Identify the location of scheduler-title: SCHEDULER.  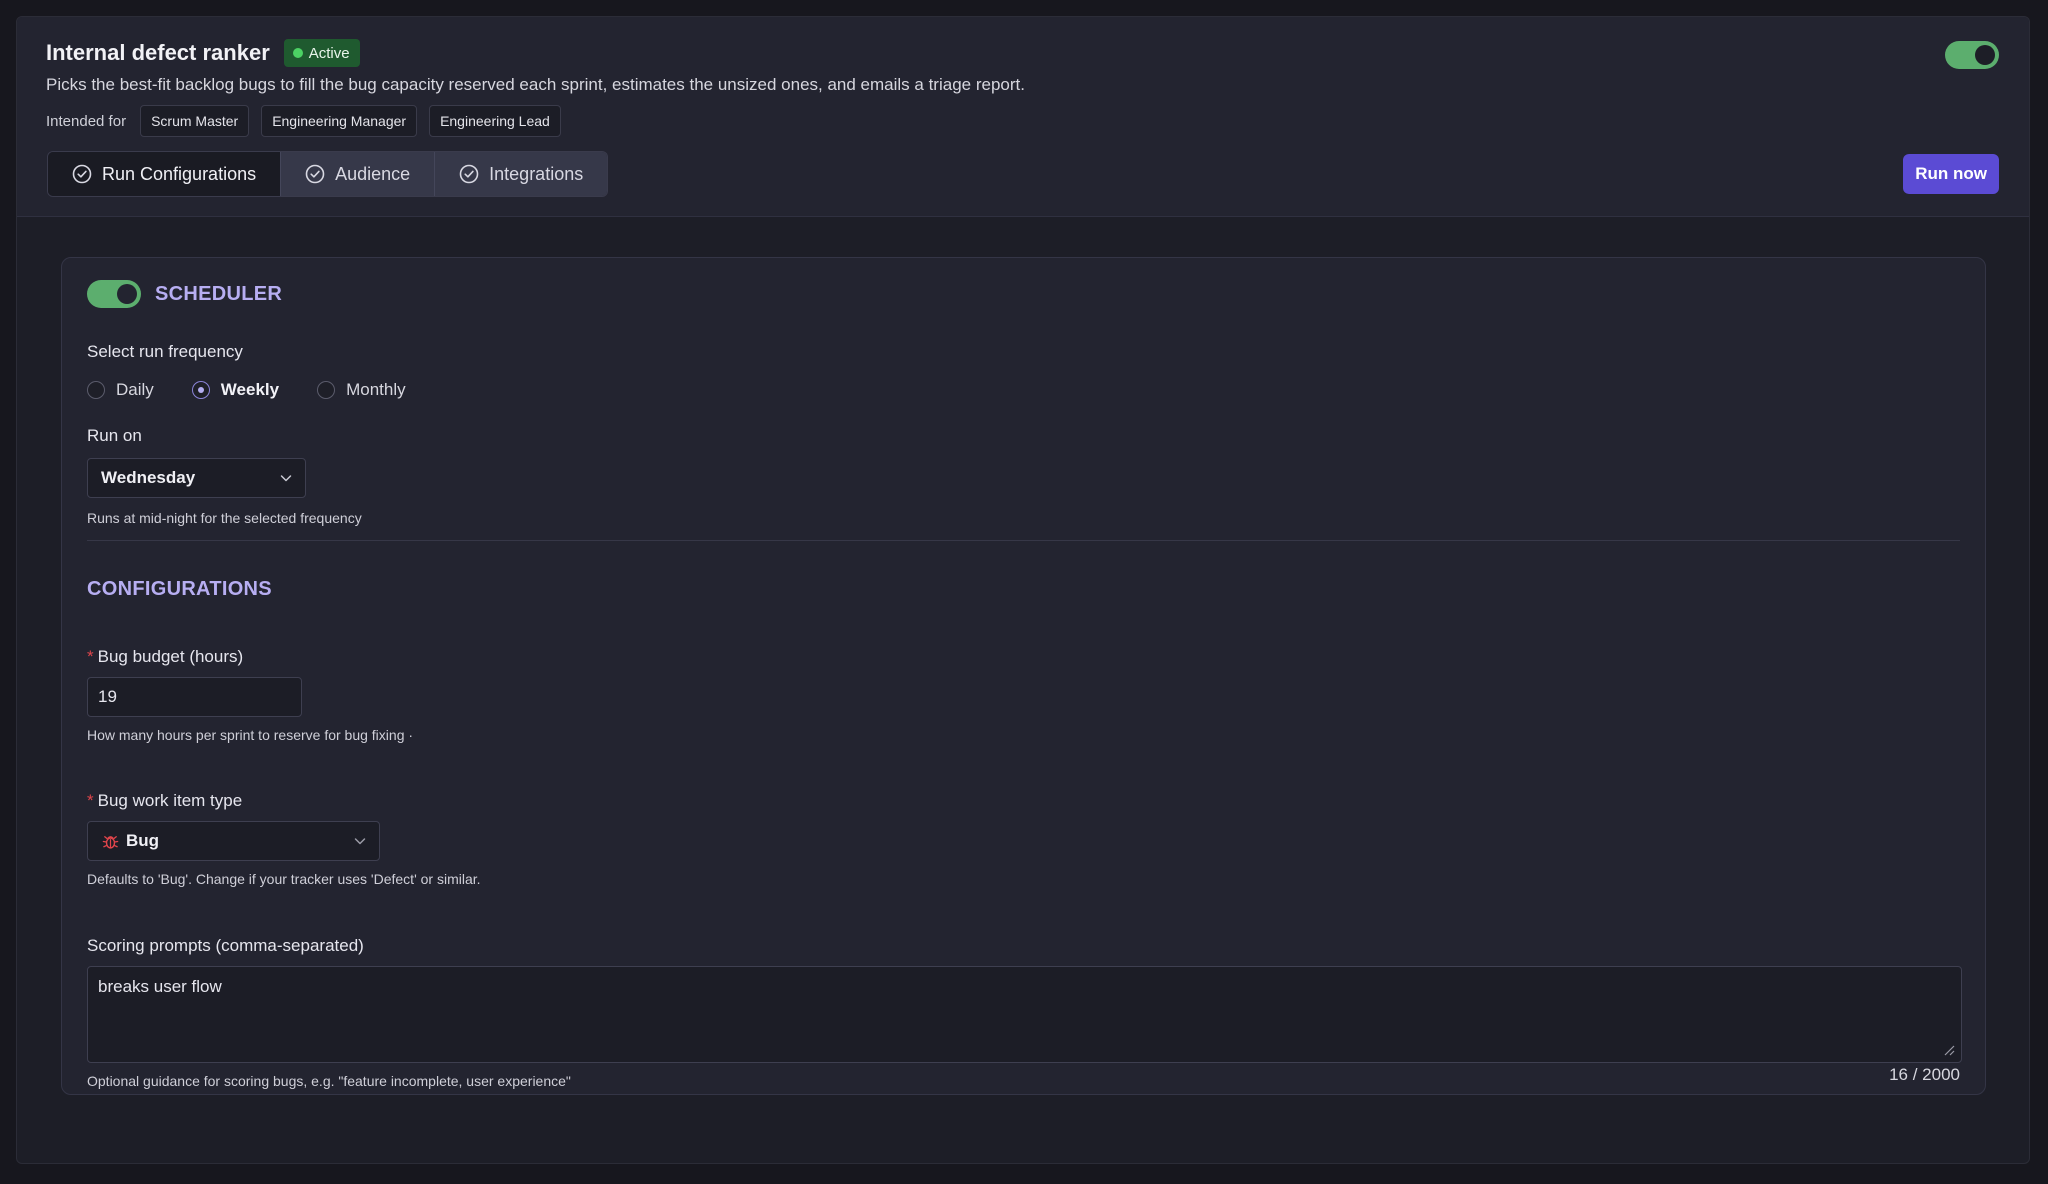
(219, 293).